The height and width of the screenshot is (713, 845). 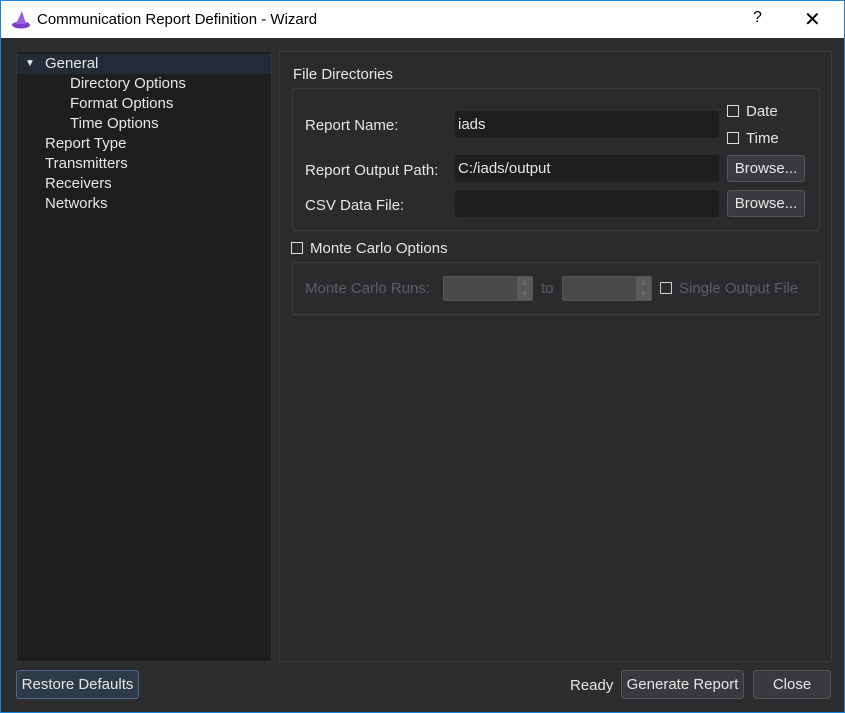 What do you see at coordinates (587, 203) in the screenshot?
I see `csv-data-file-input` at bounding box center [587, 203].